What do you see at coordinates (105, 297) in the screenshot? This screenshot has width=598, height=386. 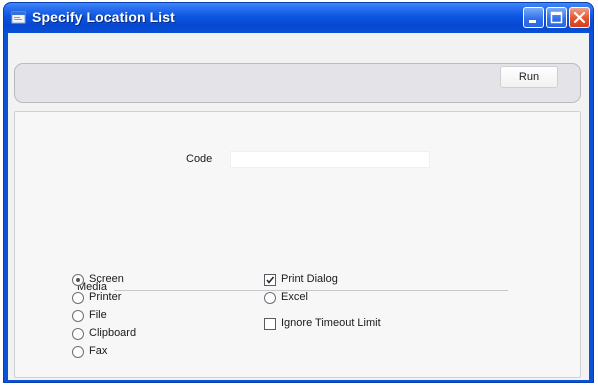 I see `media-option-label: Printer` at bounding box center [105, 297].